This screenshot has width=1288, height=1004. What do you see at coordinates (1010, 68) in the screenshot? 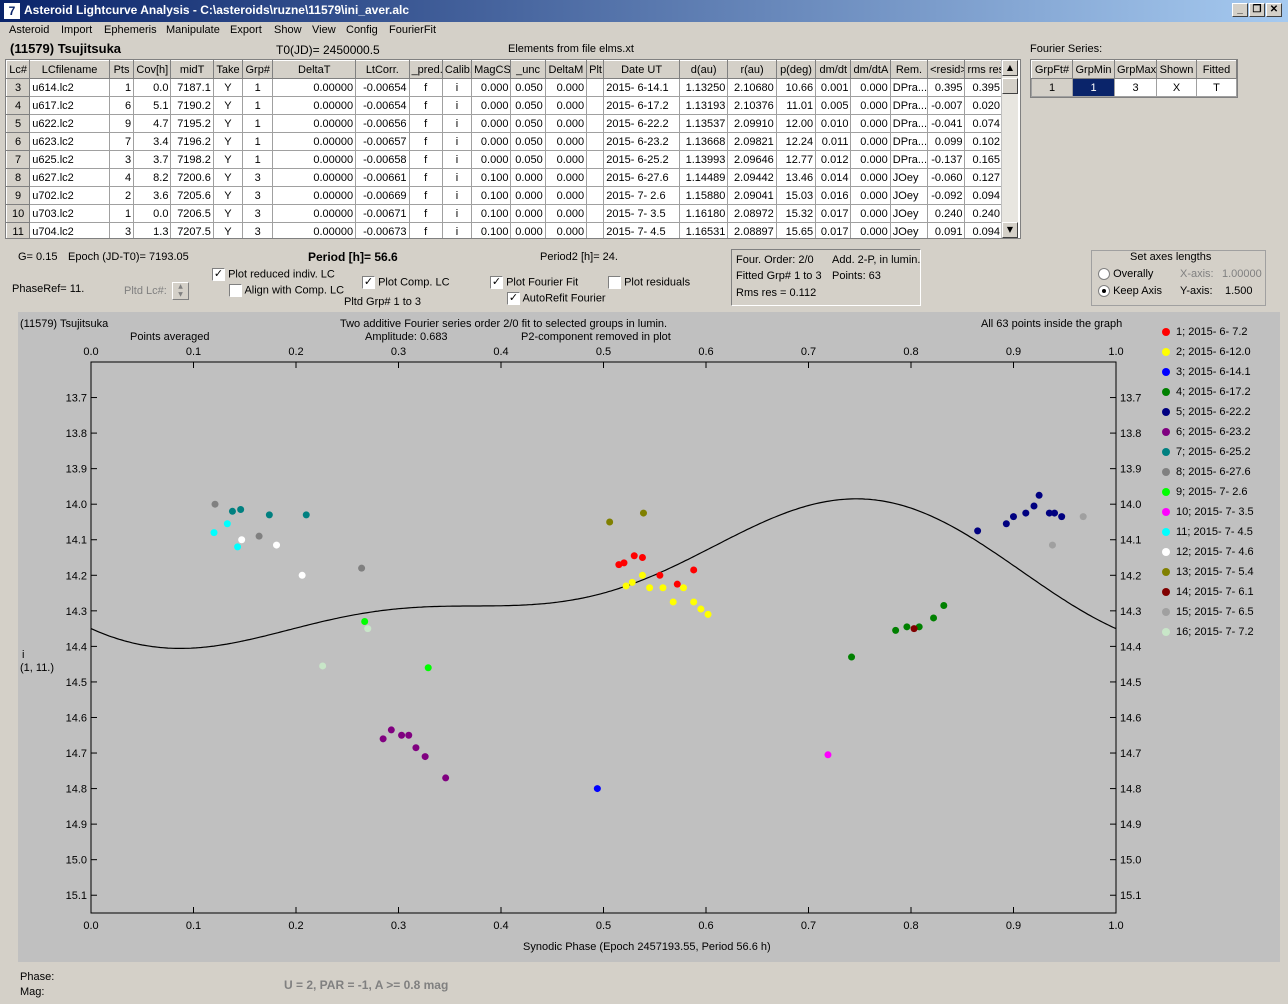
I see `scroll-up-button: ▲` at bounding box center [1010, 68].